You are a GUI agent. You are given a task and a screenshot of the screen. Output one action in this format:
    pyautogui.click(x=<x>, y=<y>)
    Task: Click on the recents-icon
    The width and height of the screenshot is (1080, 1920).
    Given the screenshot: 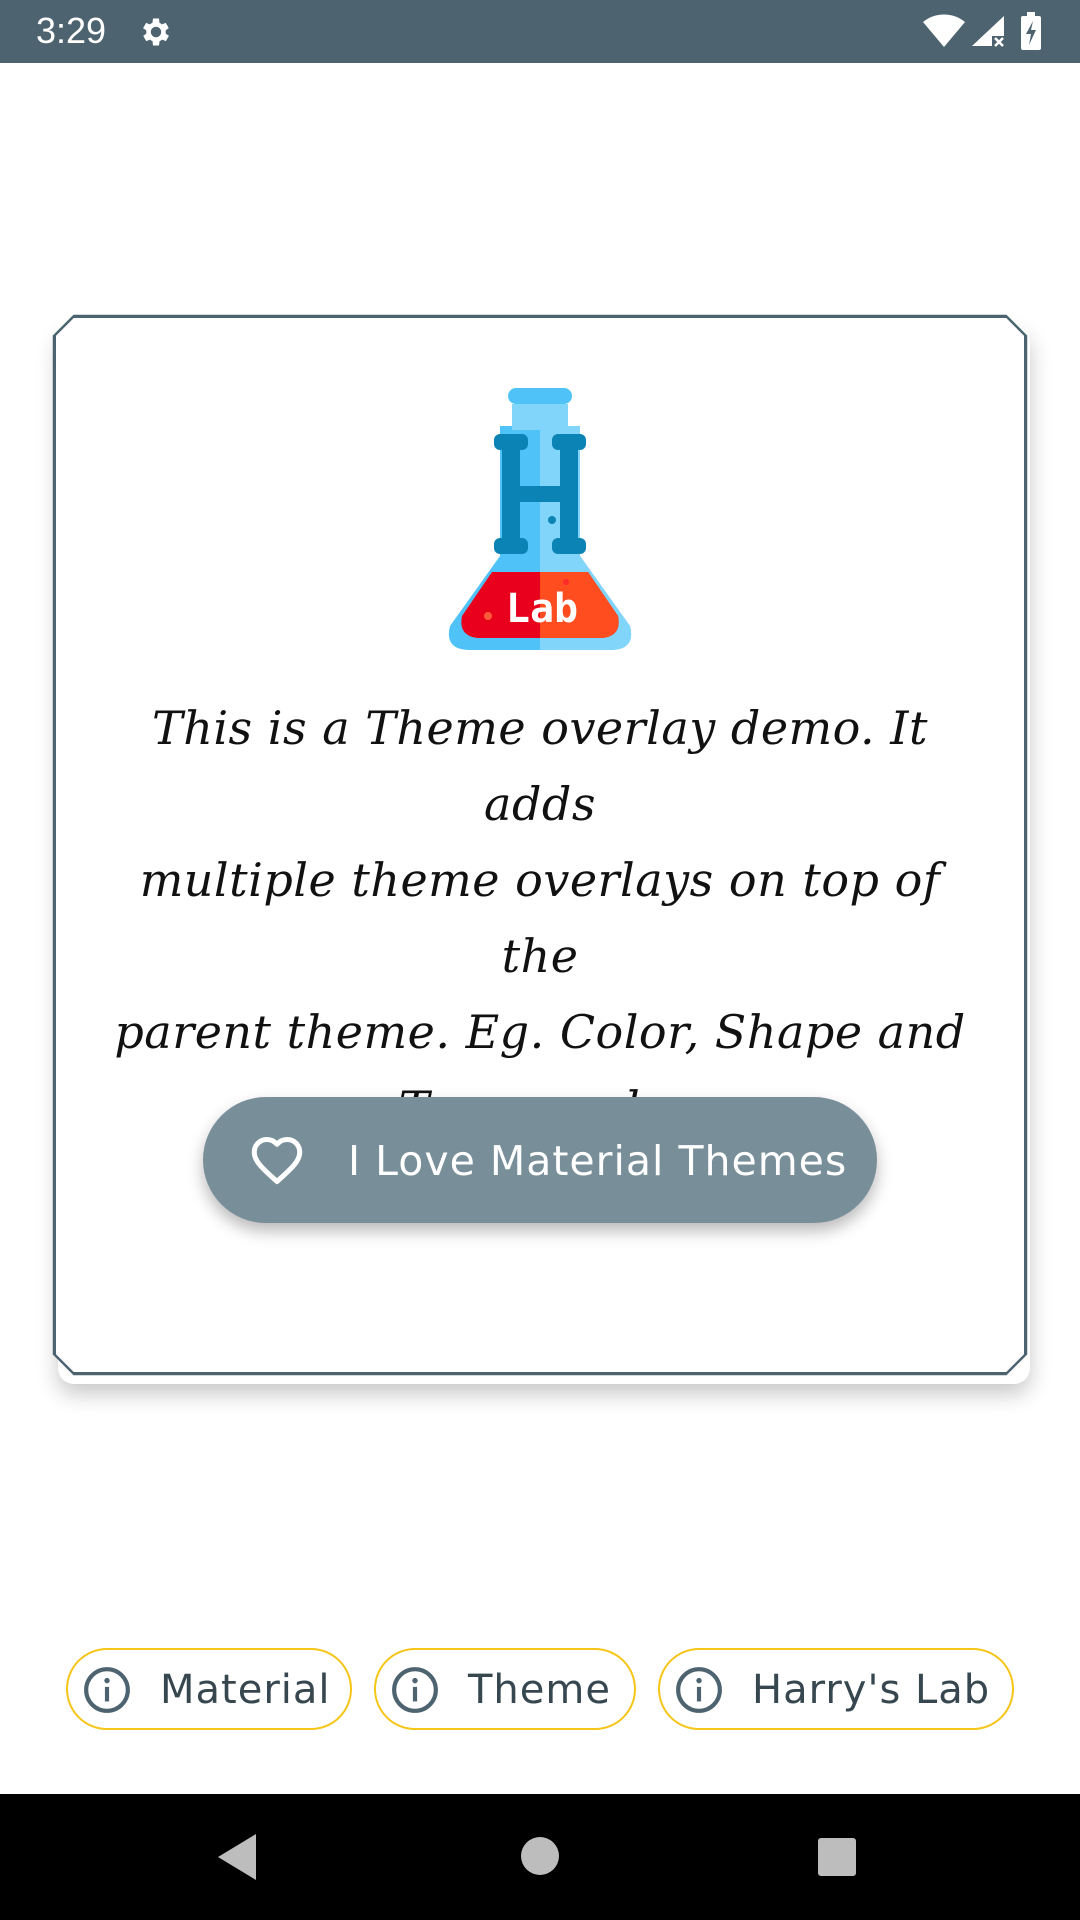 What is the action you would take?
    pyautogui.click(x=837, y=1857)
    